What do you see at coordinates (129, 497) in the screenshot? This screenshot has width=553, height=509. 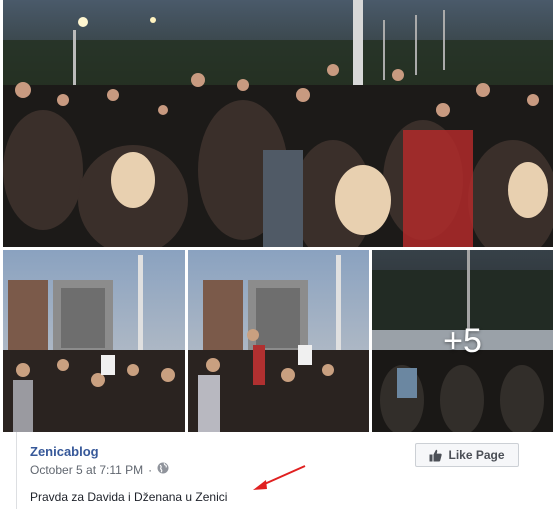 I see `post-caption: Pravda za Davida i Dženana u Zenici` at bounding box center [129, 497].